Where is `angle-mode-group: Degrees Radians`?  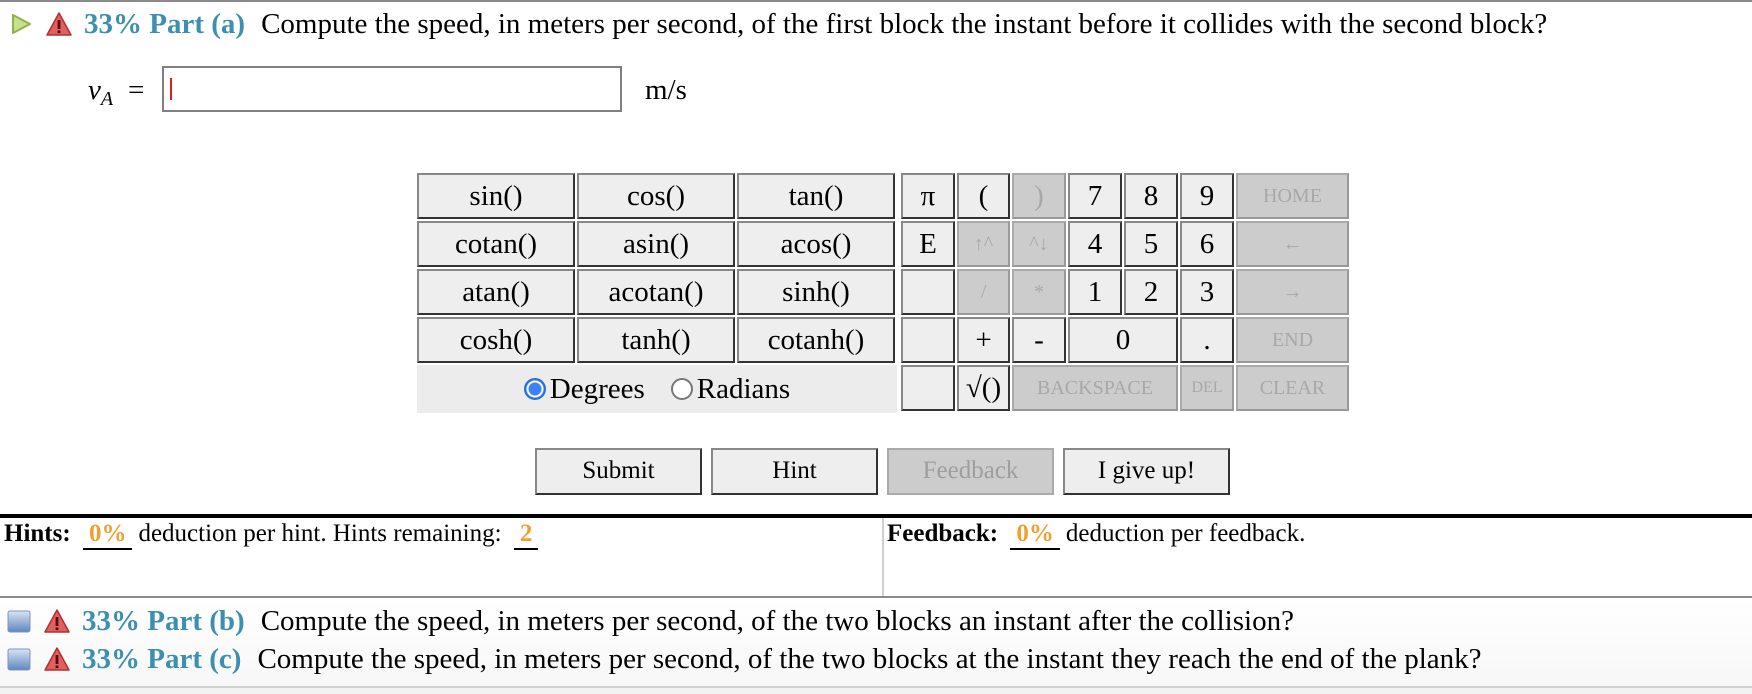 angle-mode-group: Degrees Radians is located at coordinates (657, 389).